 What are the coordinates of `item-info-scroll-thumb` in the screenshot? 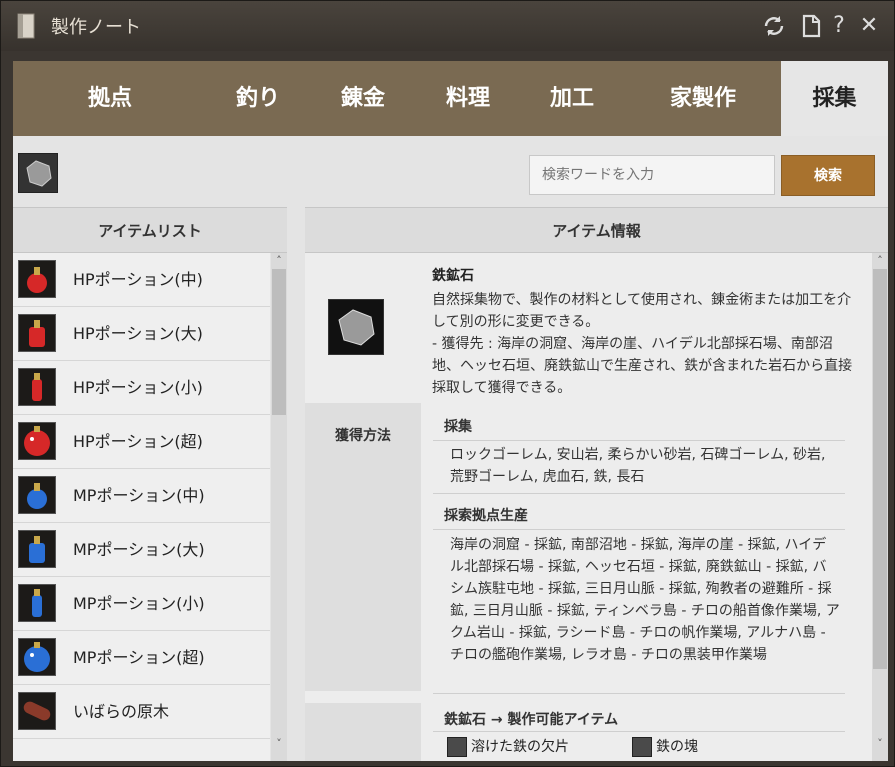 It's located at (880, 469).